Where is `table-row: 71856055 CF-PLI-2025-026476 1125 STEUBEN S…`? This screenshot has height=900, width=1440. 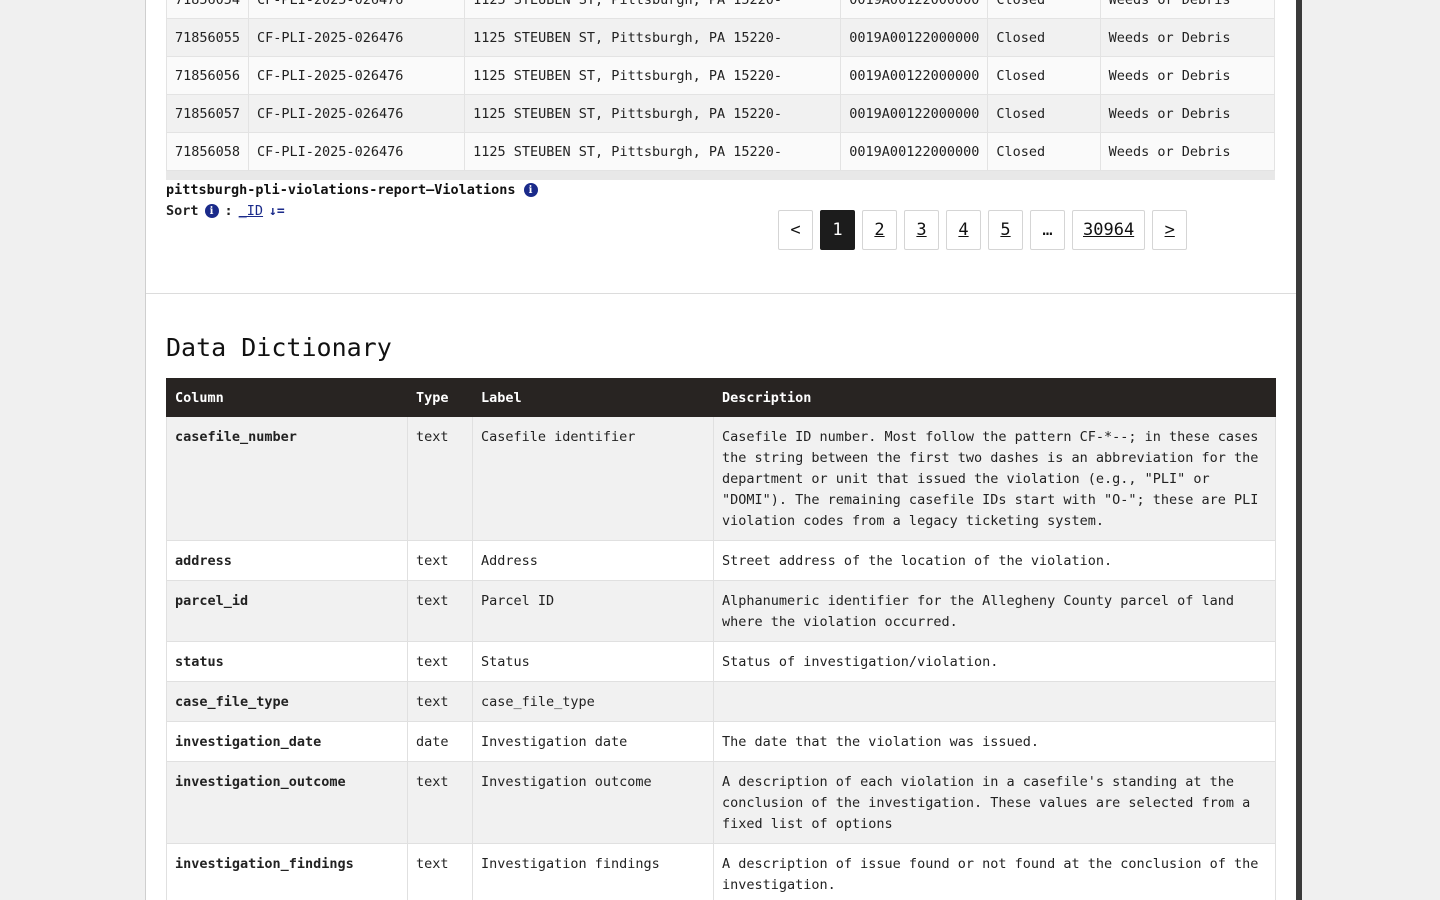 table-row: 71856055 CF-PLI-2025-026476 1125 STEUBEN S… is located at coordinates (720, 37).